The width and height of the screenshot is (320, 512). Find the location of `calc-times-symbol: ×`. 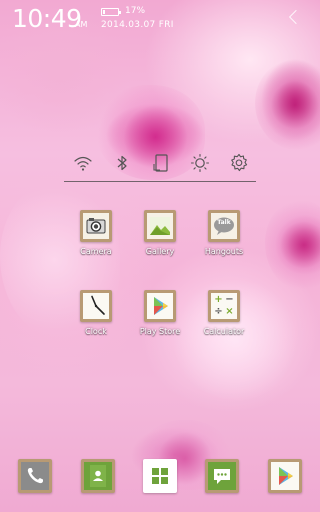

calc-times-symbol: × is located at coordinates (229, 311).